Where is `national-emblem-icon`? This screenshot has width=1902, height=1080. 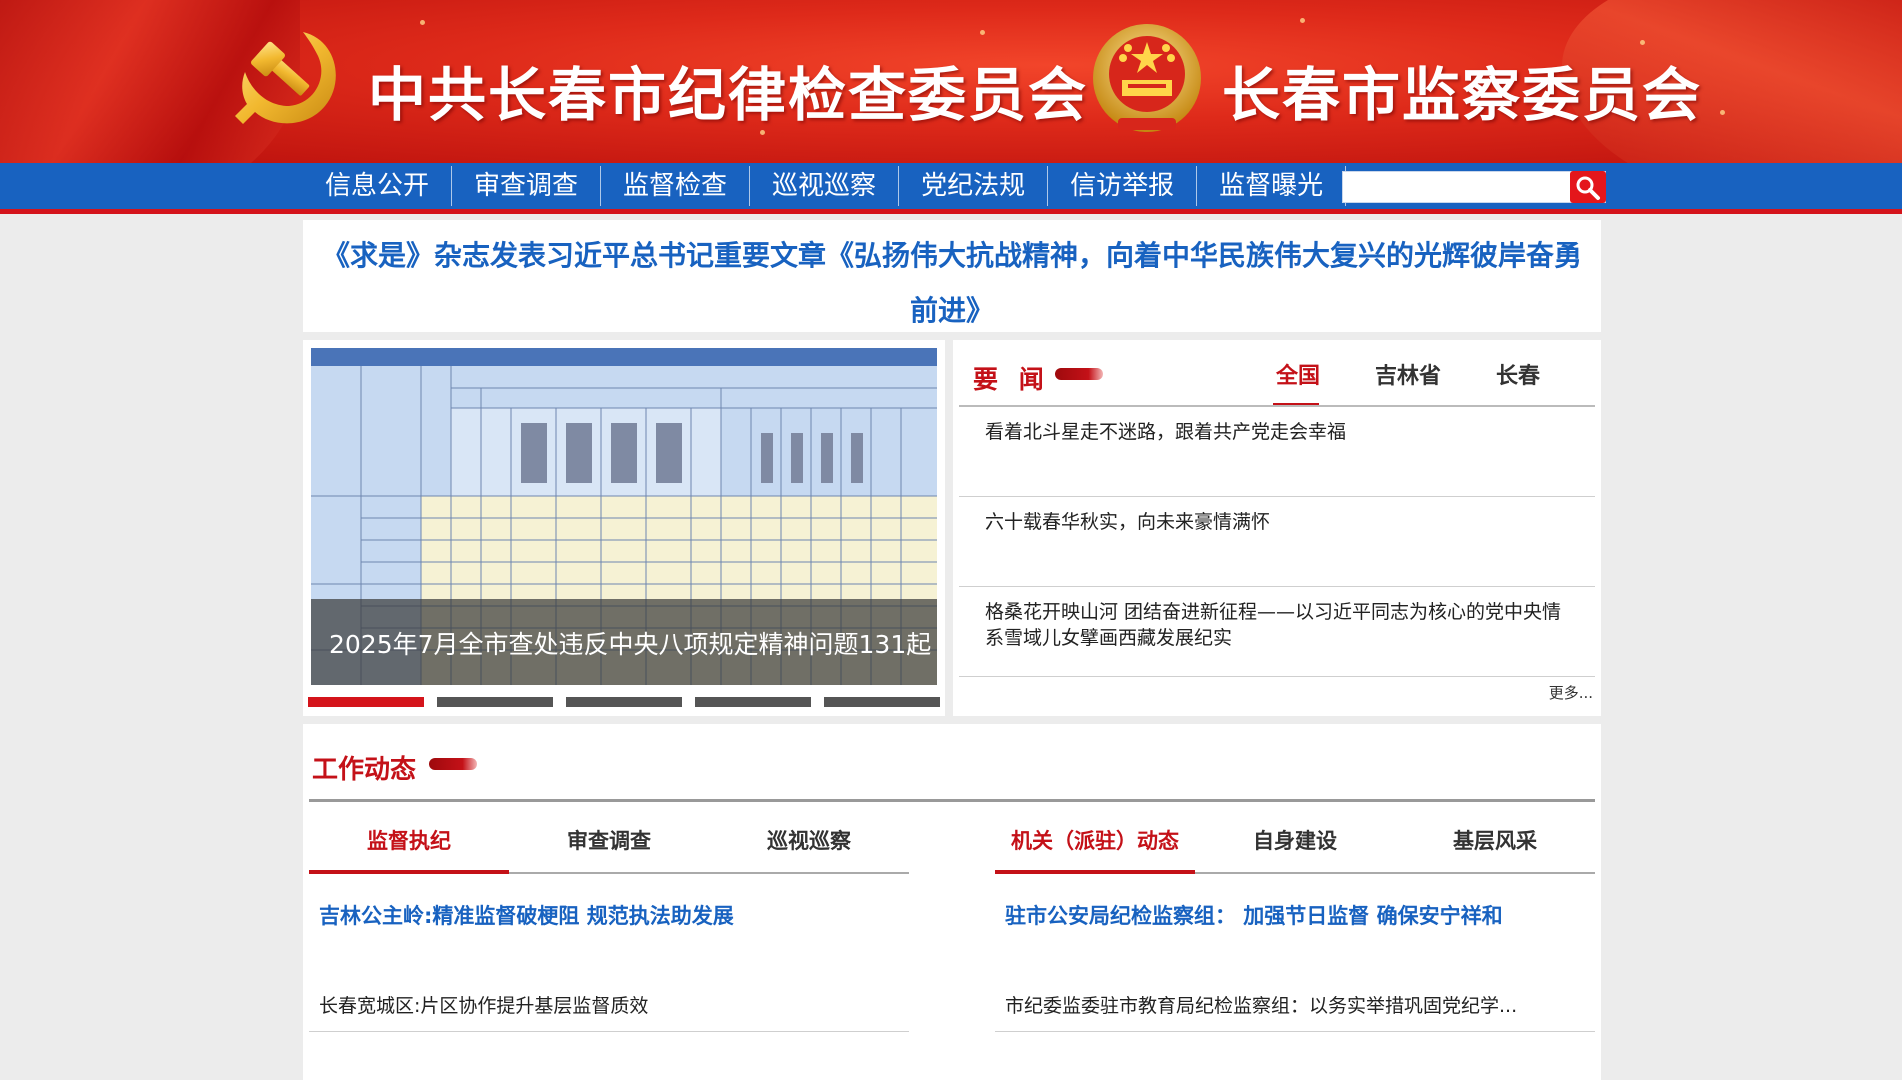 national-emblem-icon is located at coordinates (1147, 78).